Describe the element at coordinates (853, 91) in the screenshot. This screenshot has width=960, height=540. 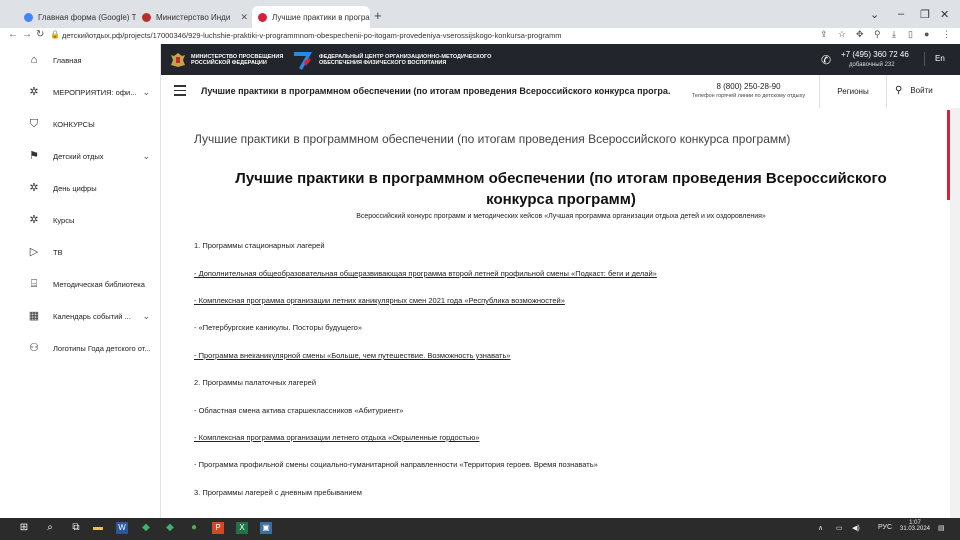
I see `regions-button: Регионы` at that location.